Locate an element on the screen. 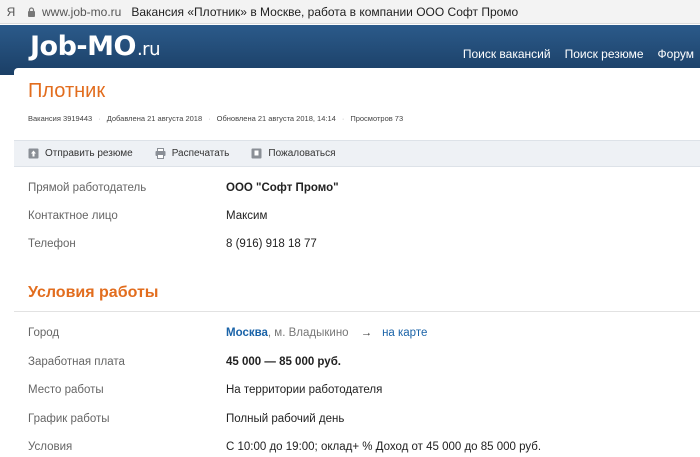  nav-resume-search: Поиск резюме is located at coordinates (604, 54).